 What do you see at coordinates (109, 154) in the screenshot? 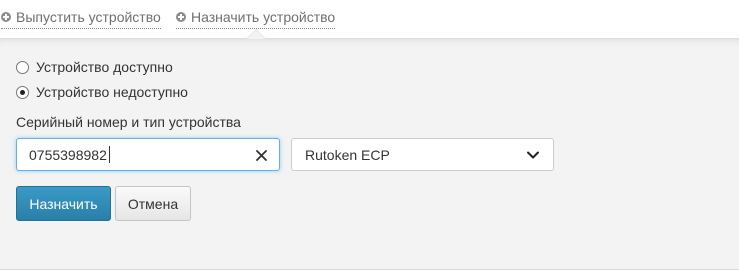
I see `text-cursor` at bounding box center [109, 154].